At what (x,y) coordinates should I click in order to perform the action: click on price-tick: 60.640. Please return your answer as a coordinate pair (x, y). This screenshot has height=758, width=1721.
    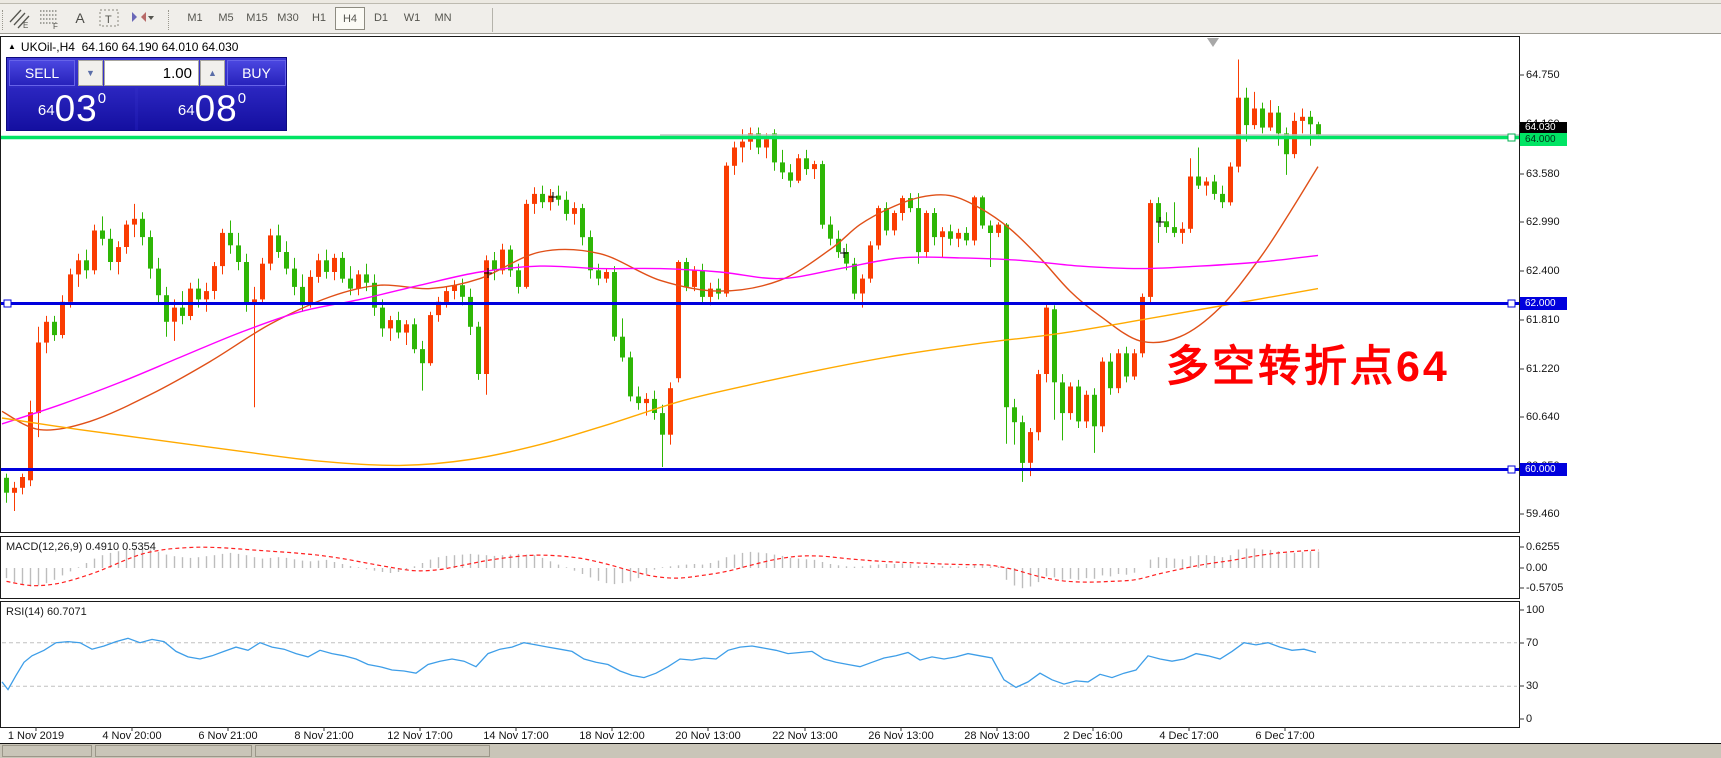
    Looking at the image, I should click on (1543, 417).